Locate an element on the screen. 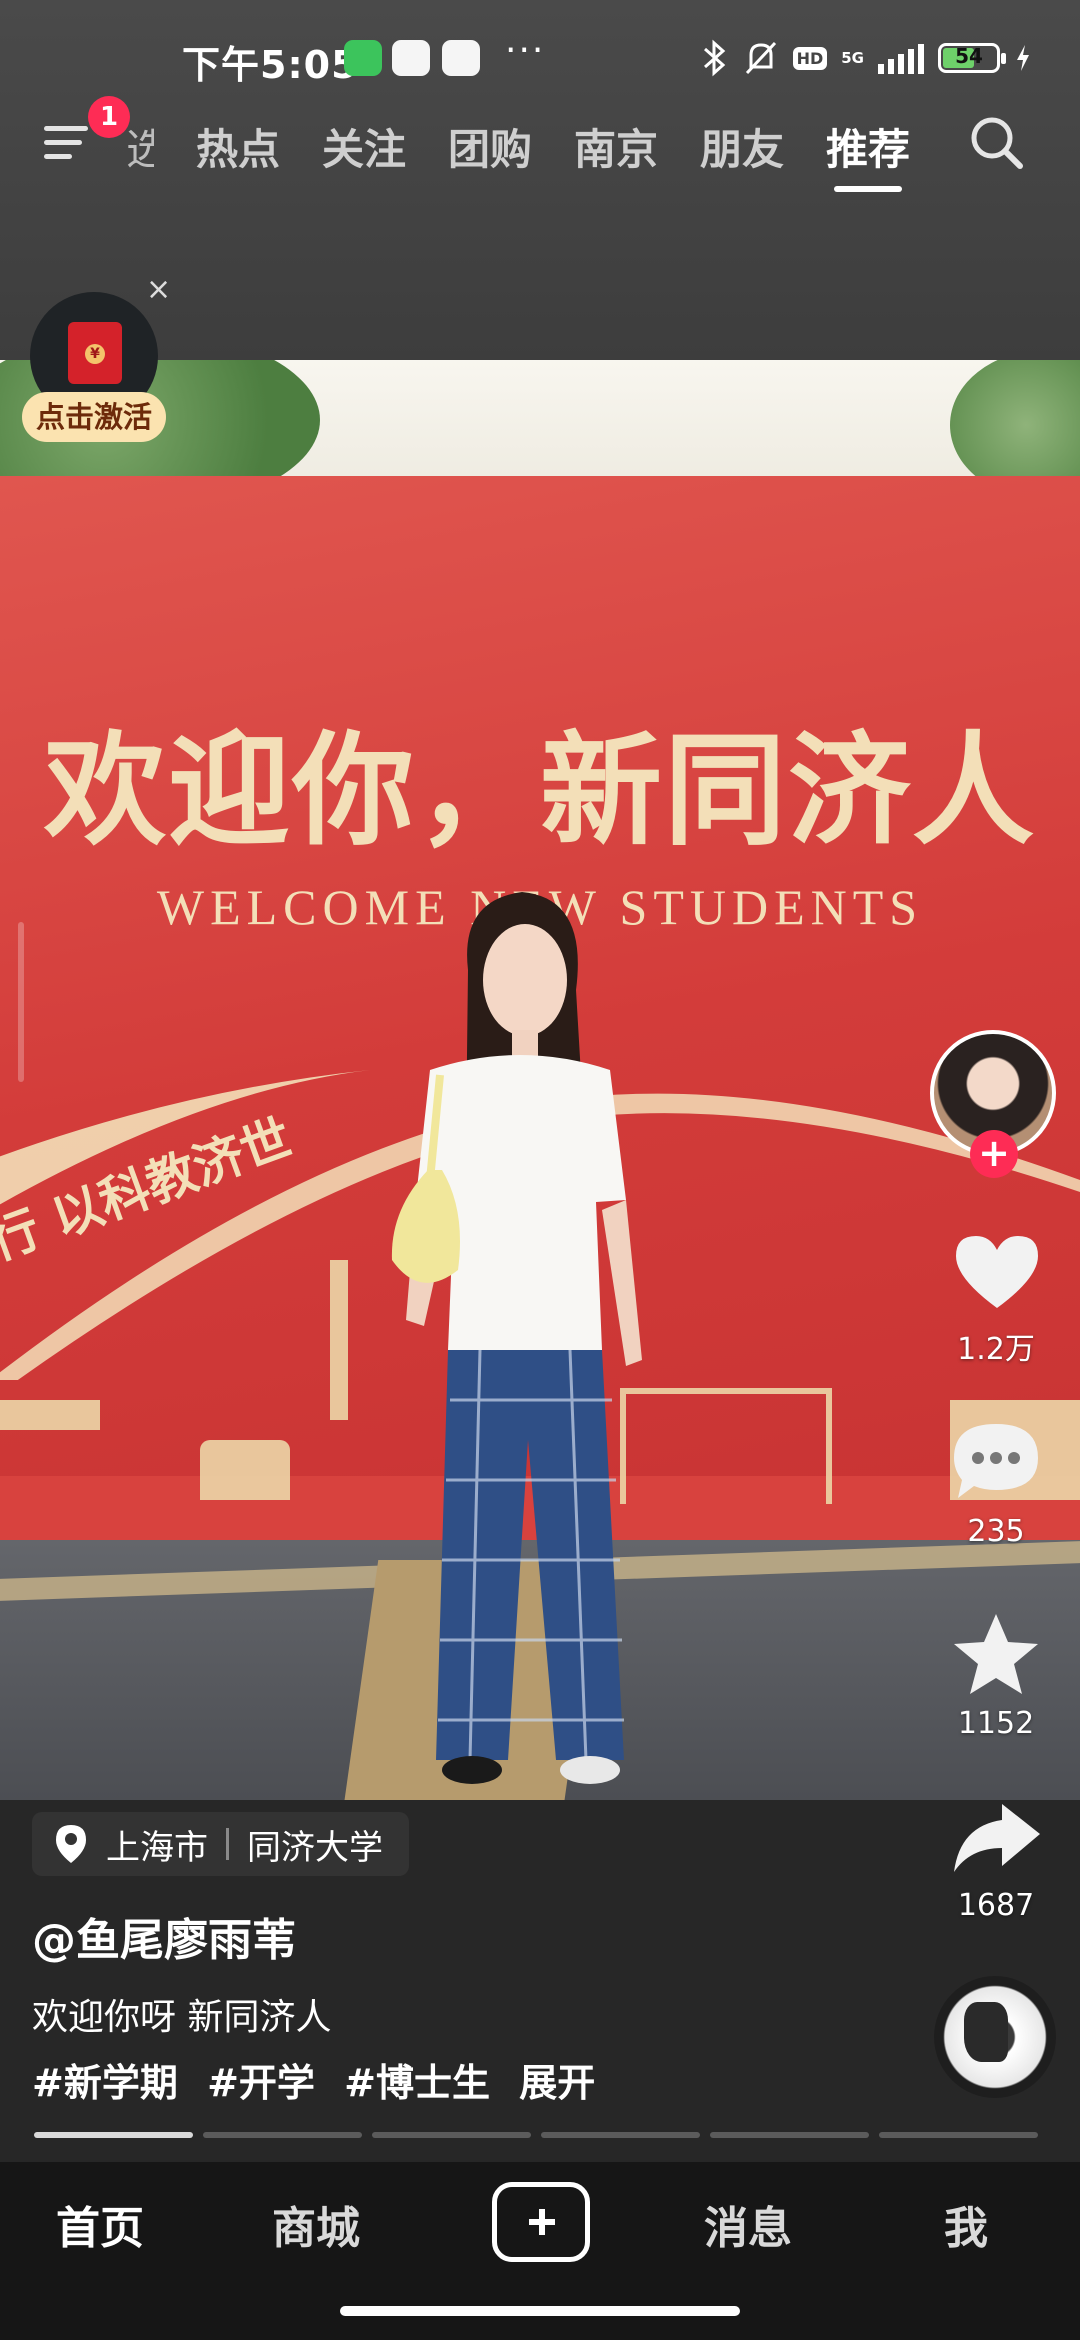 The width and height of the screenshot is (1080, 2340). author-name: @鱼尾廖雨苇 is located at coordinates (164, 1936).